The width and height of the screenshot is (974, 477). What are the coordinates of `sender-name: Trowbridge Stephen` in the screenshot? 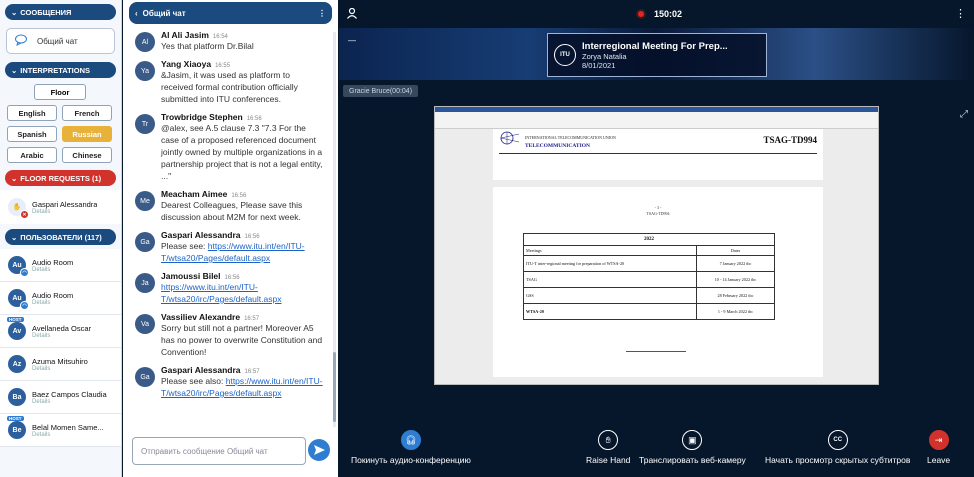 It's located at (202, 117).